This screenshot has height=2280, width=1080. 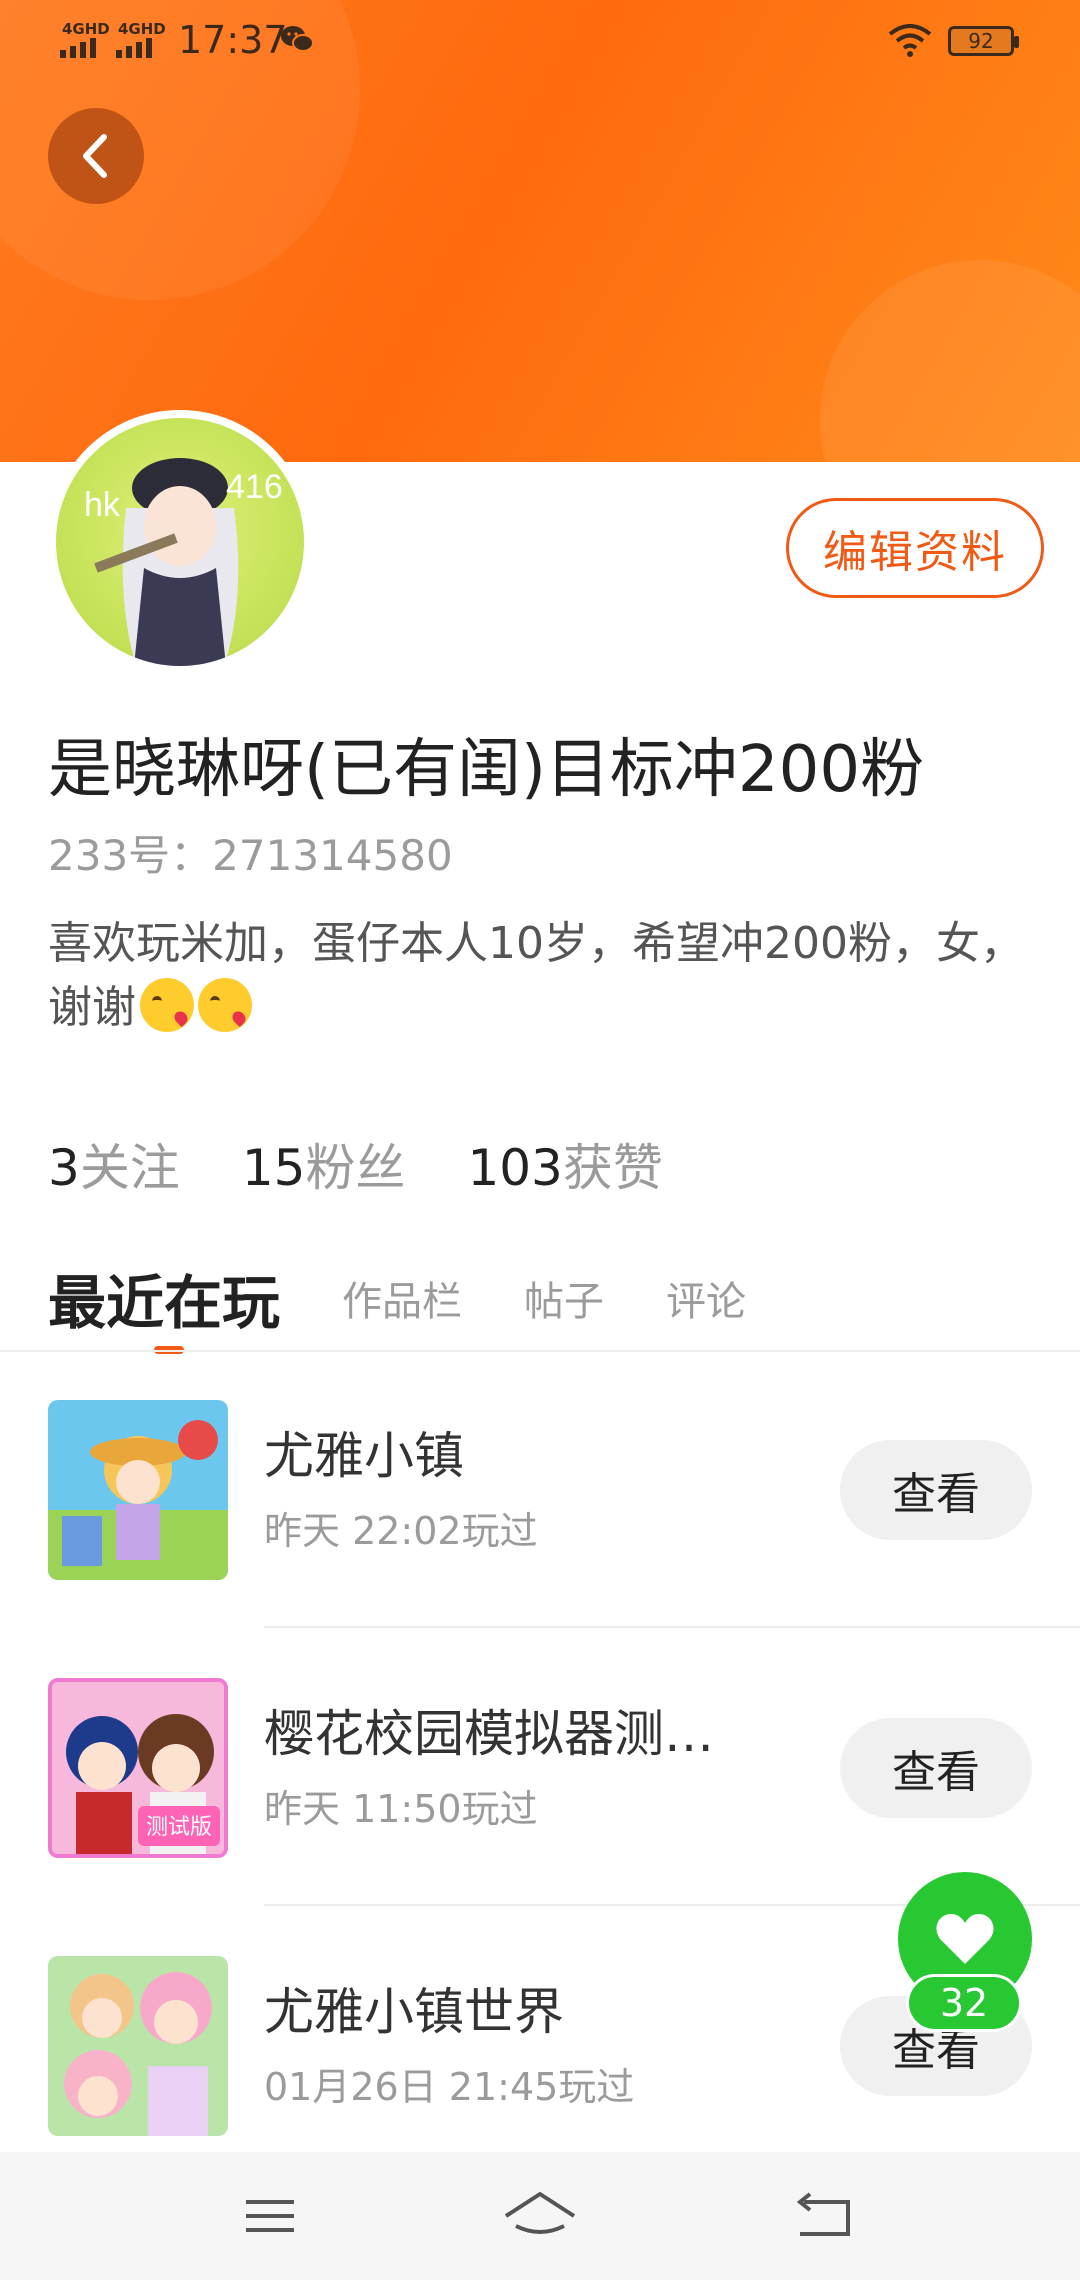 What do you see at coordinates (297, 39) in the screenshot?
I see `wechat-icon` at bounding box center [297, 39].